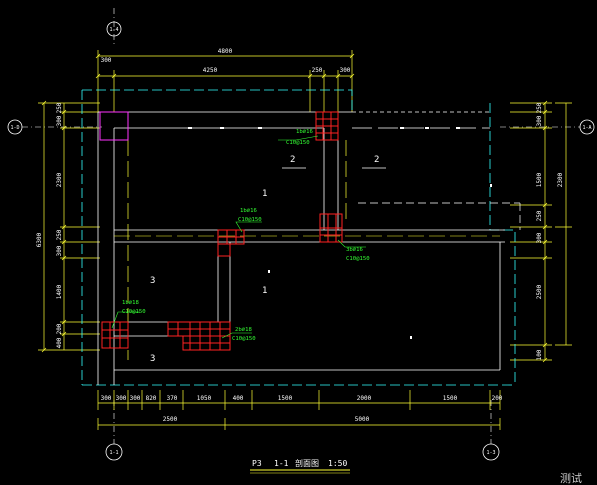  What do you see at coordinates (204, 398) in the screenshot?
I see `dim-bot-6: 1050` at bounding box center [204, 398].